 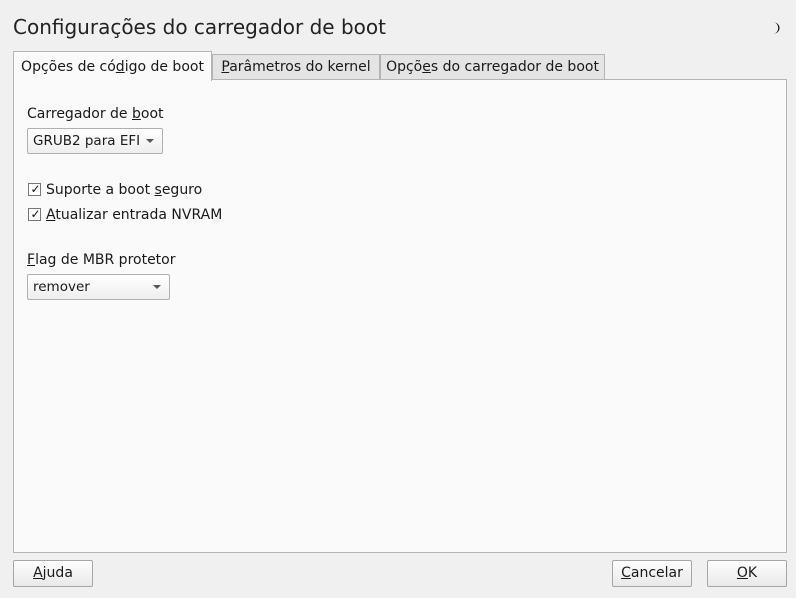 I want to click on secure-boot-checkbox: ✓, so click(x=34, y=189).